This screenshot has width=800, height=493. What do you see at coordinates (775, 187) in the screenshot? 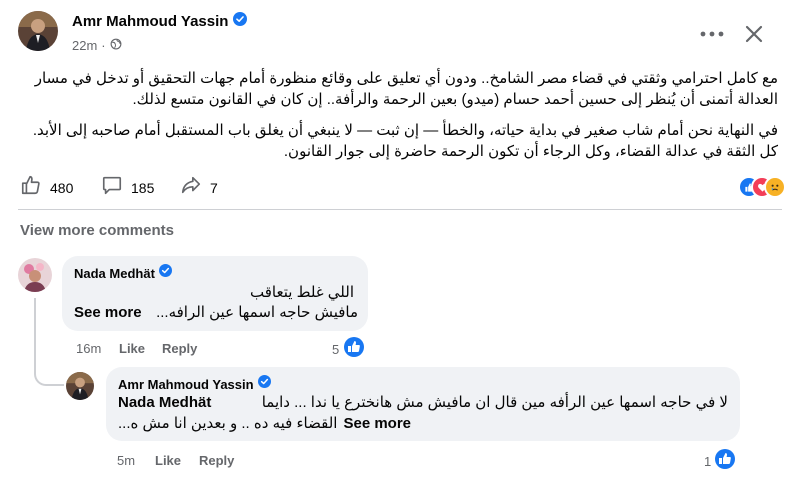
I see `sad-reaction-icon` at bounding box center [775, 187].